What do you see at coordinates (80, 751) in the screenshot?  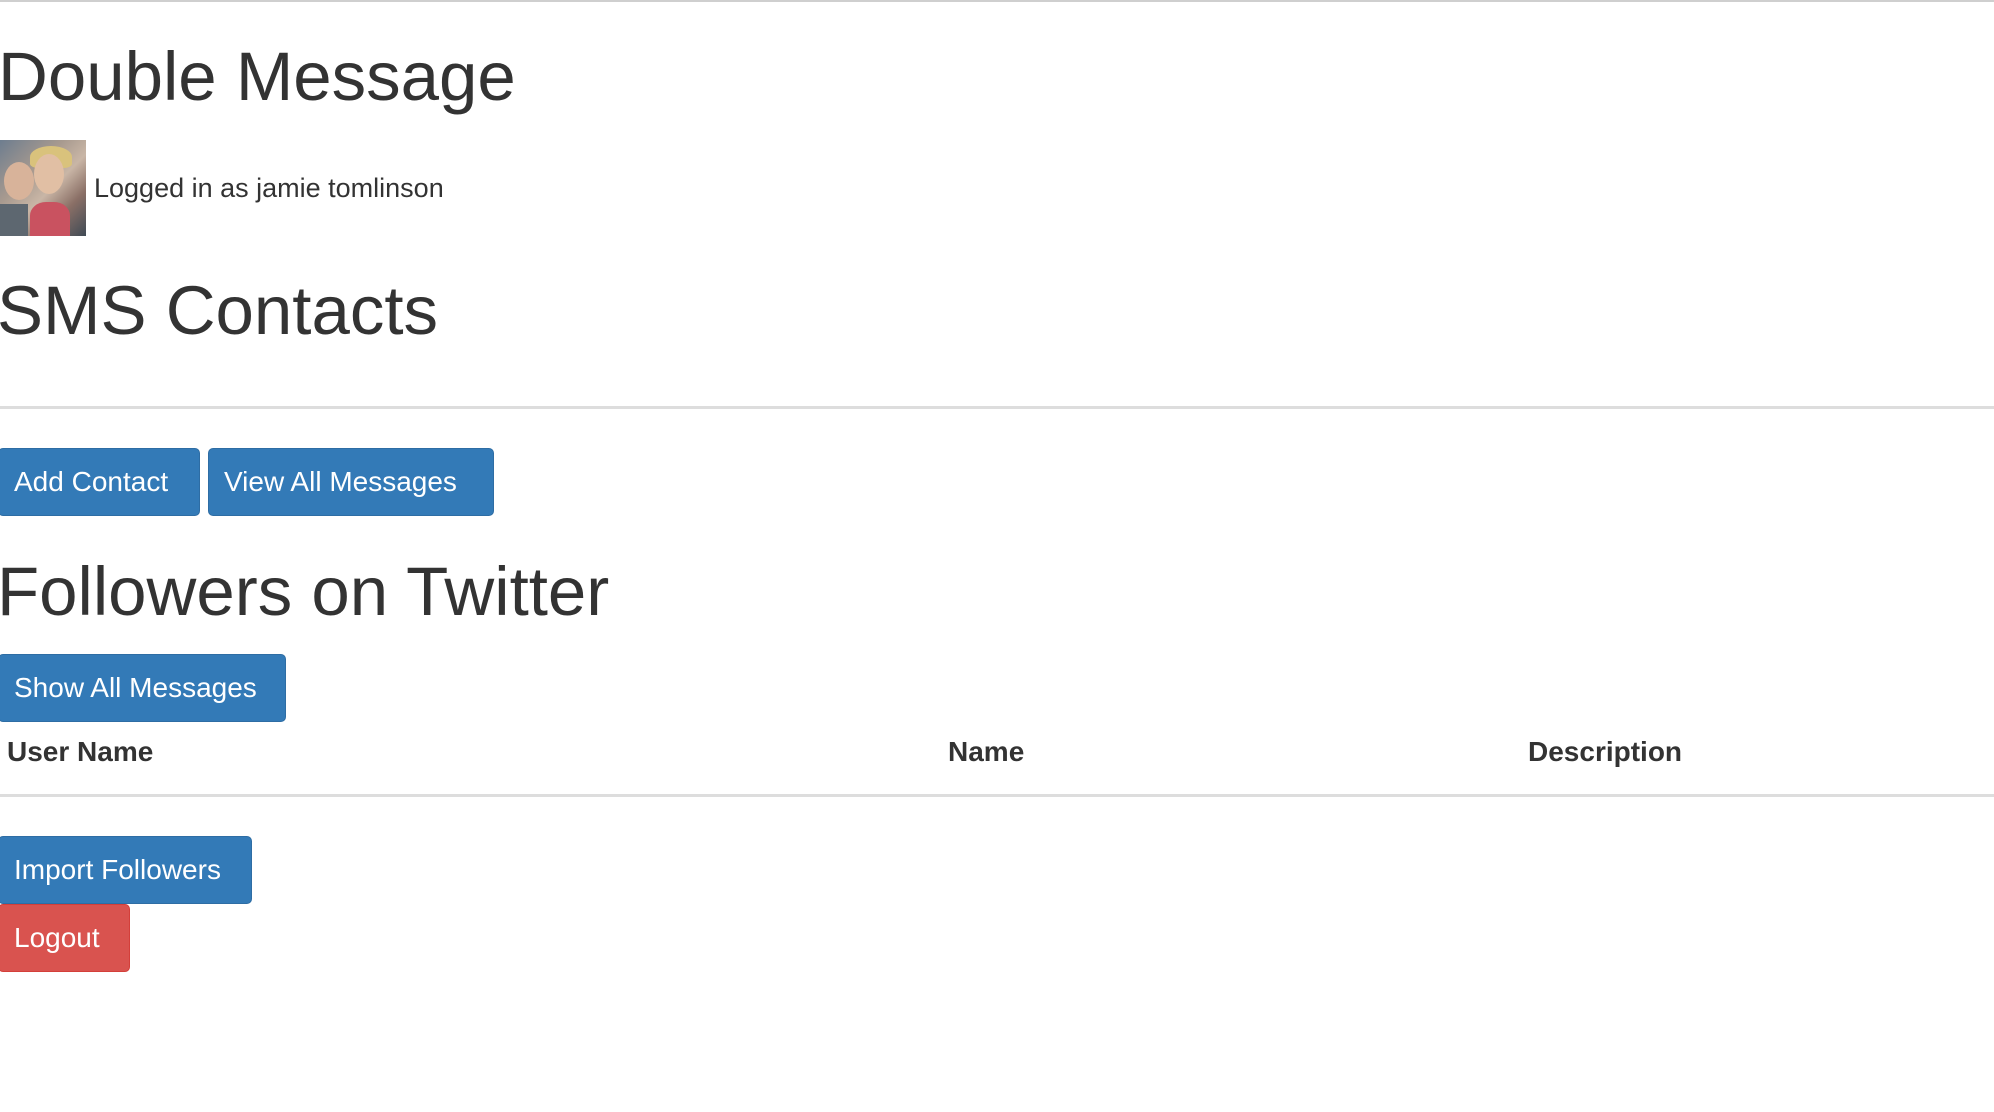 I see `column-header-user-name: User Name` at bounding box center [80, 751].